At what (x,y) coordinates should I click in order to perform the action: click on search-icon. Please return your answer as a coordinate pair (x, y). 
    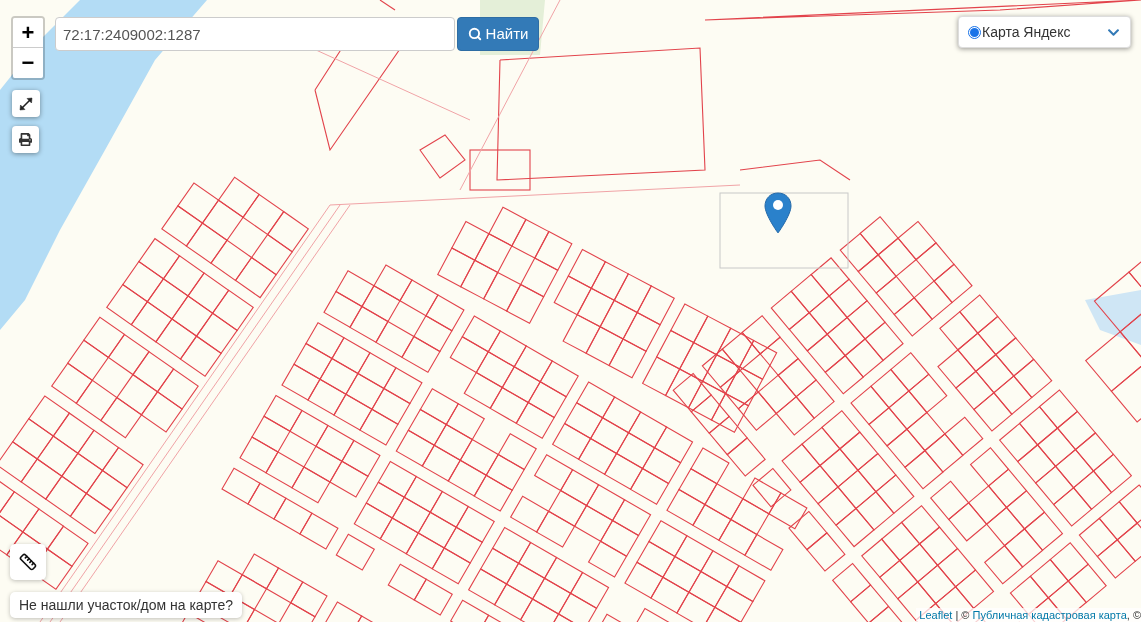
    Looking at the image, I should click on (474, 34).